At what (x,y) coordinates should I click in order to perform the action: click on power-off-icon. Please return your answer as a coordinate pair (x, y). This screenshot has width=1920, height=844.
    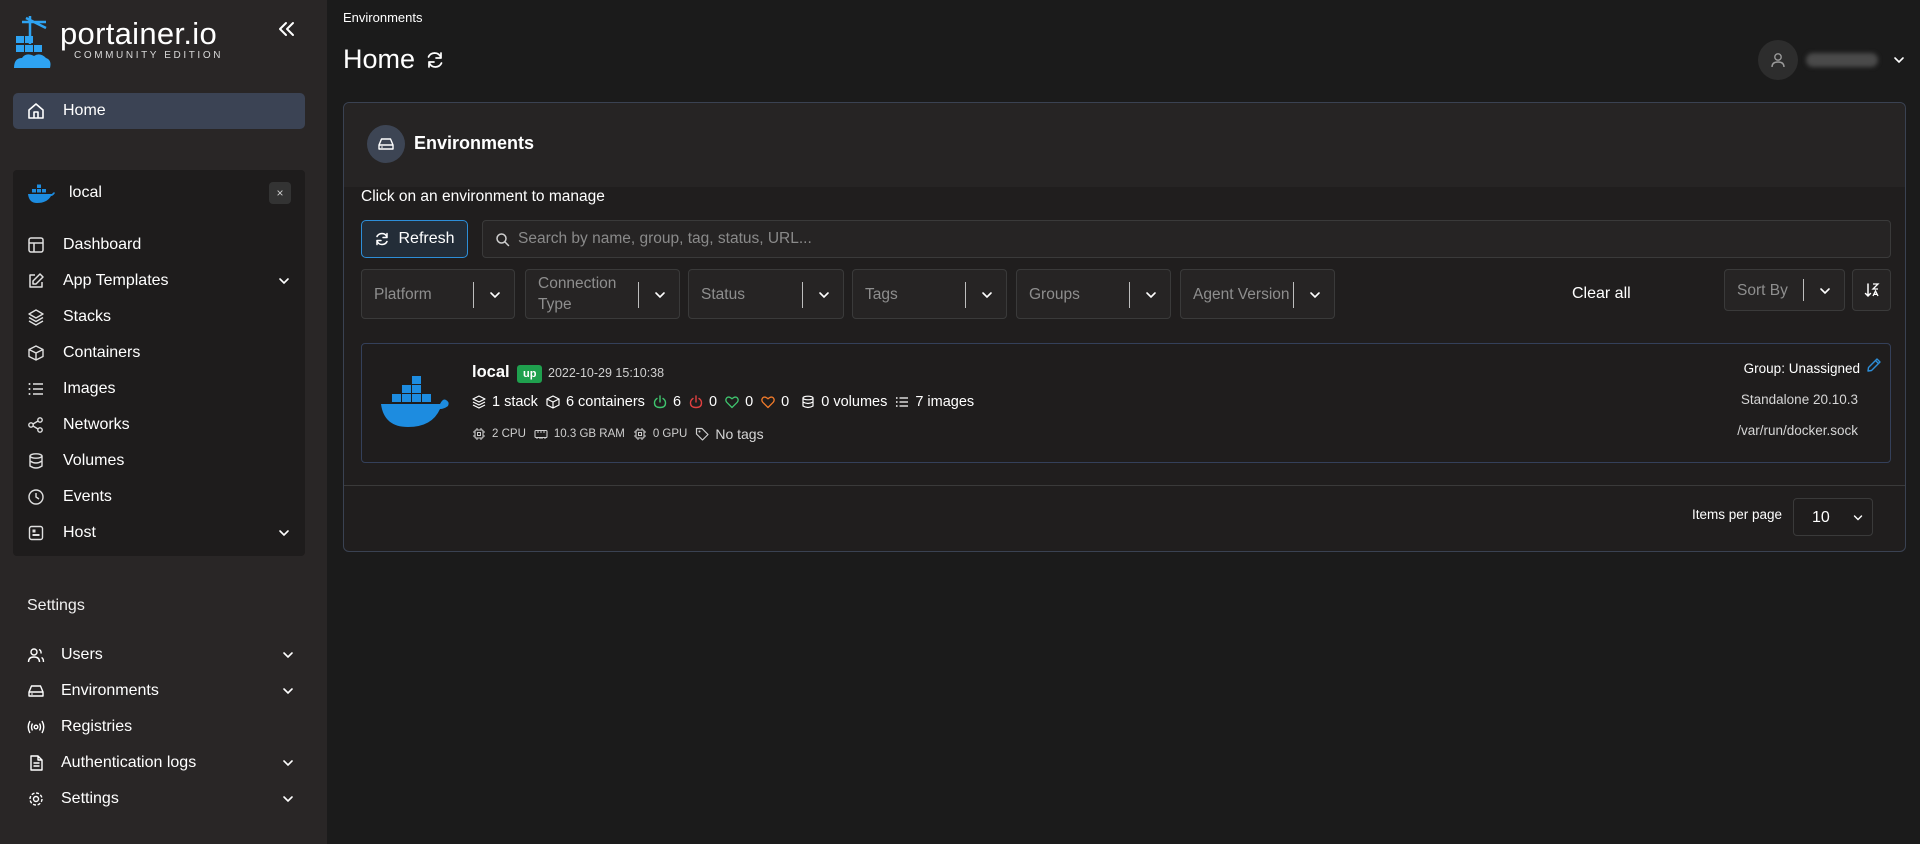
    Looking at the image, I should click on (696, 402).